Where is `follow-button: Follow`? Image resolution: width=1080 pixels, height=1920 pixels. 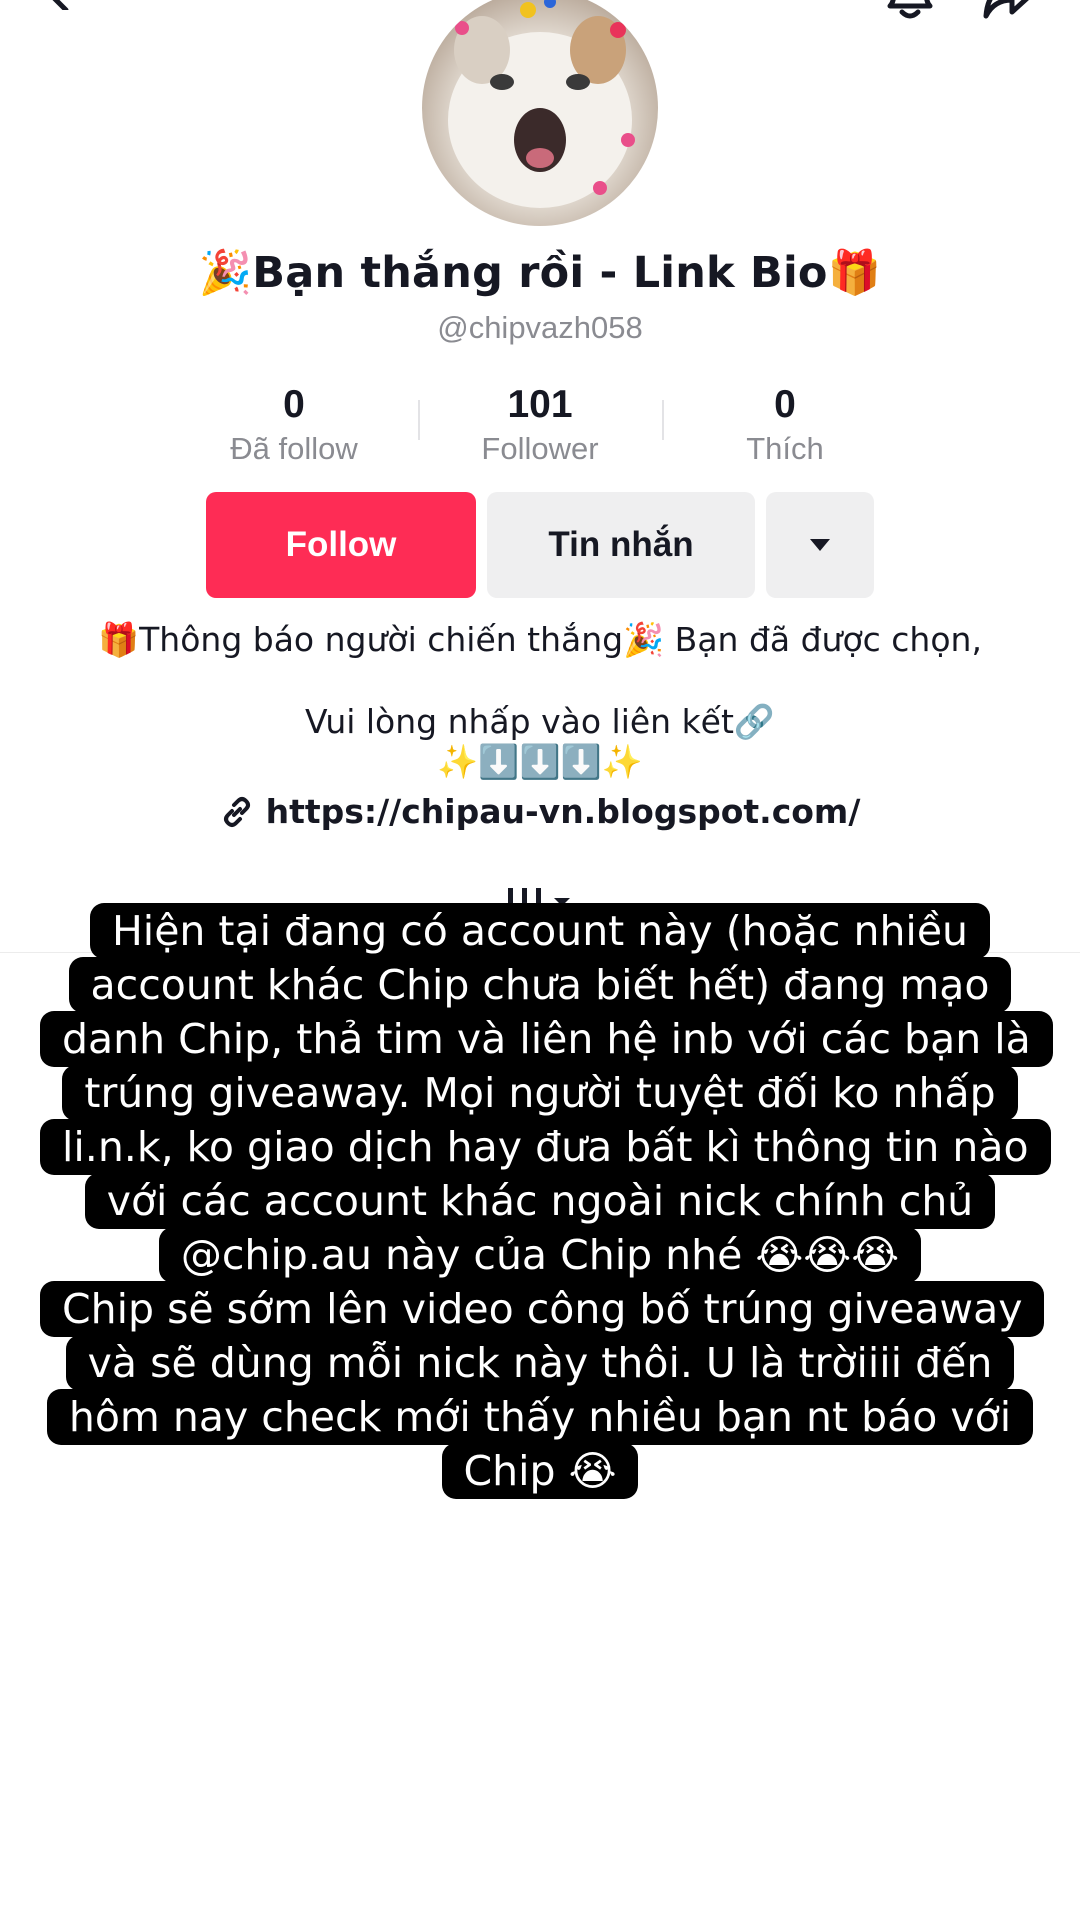 follow-button: Follow is located at coordinates (341, 545).